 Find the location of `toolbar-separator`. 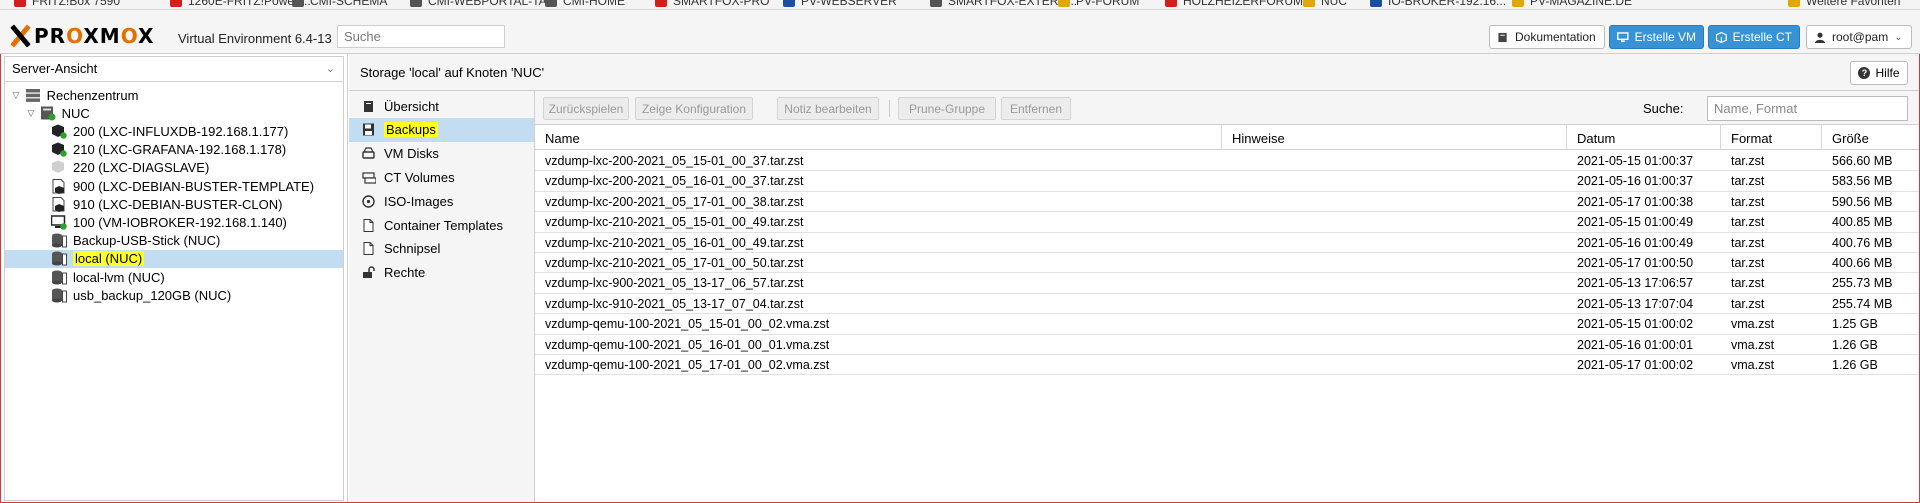

toolbar-separator is located at coordinates (889, 108).